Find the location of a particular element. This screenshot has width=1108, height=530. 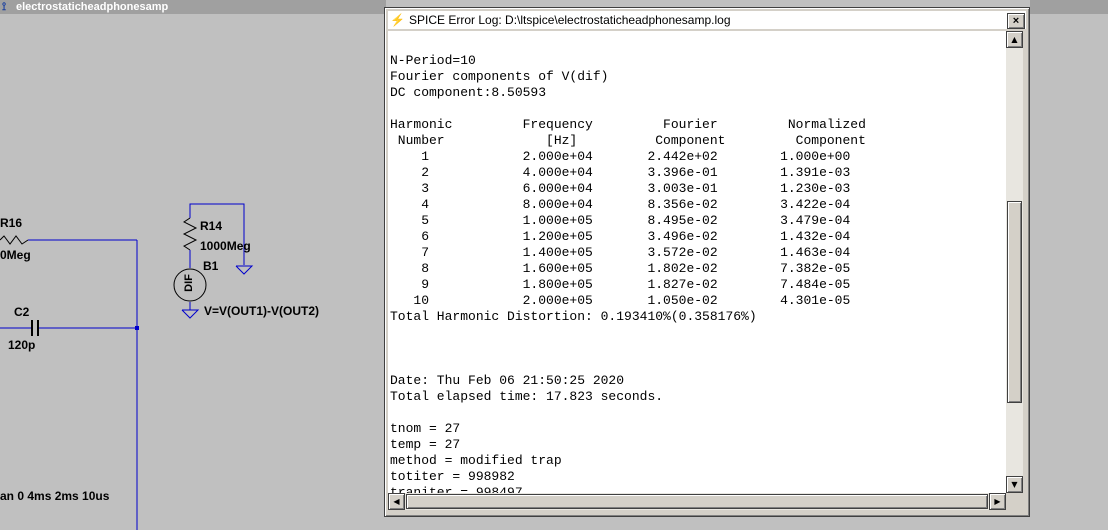

ground-symbol-b1 is located at coordinates (190, 314).